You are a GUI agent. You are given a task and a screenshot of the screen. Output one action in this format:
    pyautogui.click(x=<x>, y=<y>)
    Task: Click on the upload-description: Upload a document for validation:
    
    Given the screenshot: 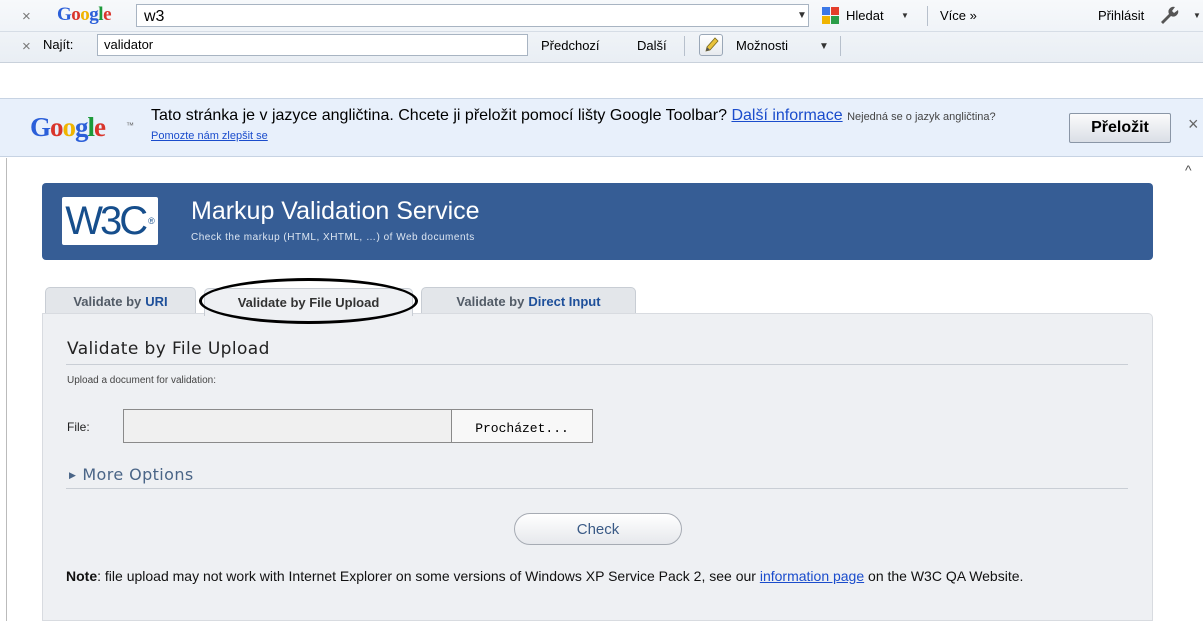 What is the action you would take?
    pyautogui.click(x=141, y=380)
    